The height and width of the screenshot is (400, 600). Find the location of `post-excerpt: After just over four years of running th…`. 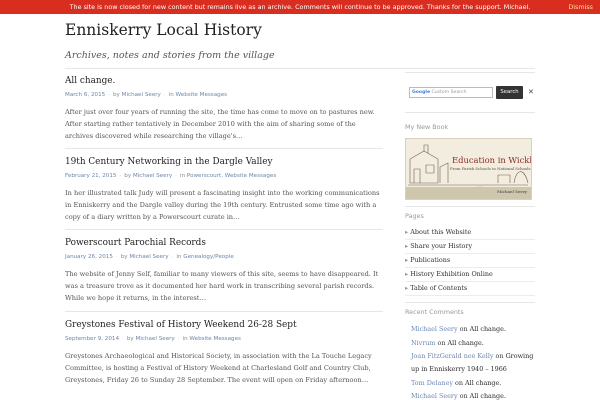

post-excerpt: After just over four years of running th… is located at coordinates (220, 124).